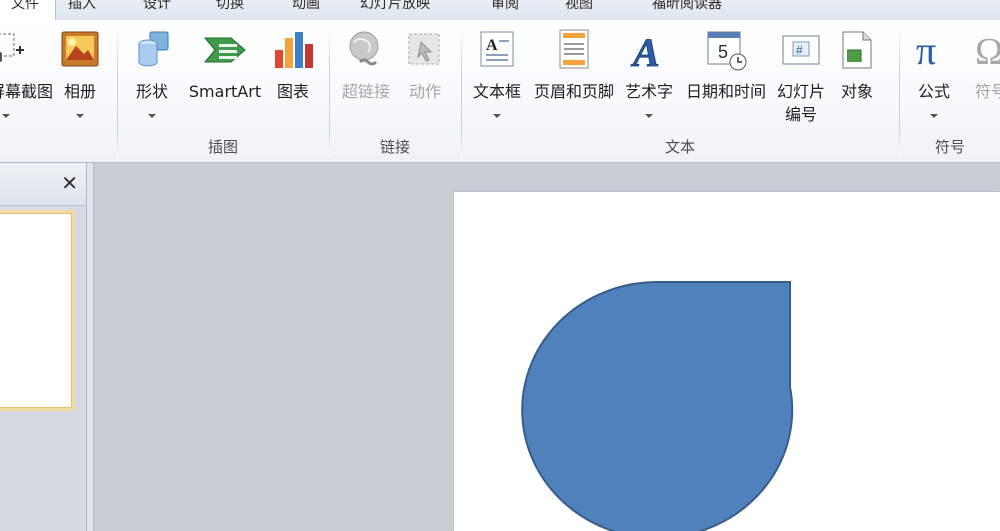  I want to click on tab-foxit: 福昕阅读器, so click(687, 10).